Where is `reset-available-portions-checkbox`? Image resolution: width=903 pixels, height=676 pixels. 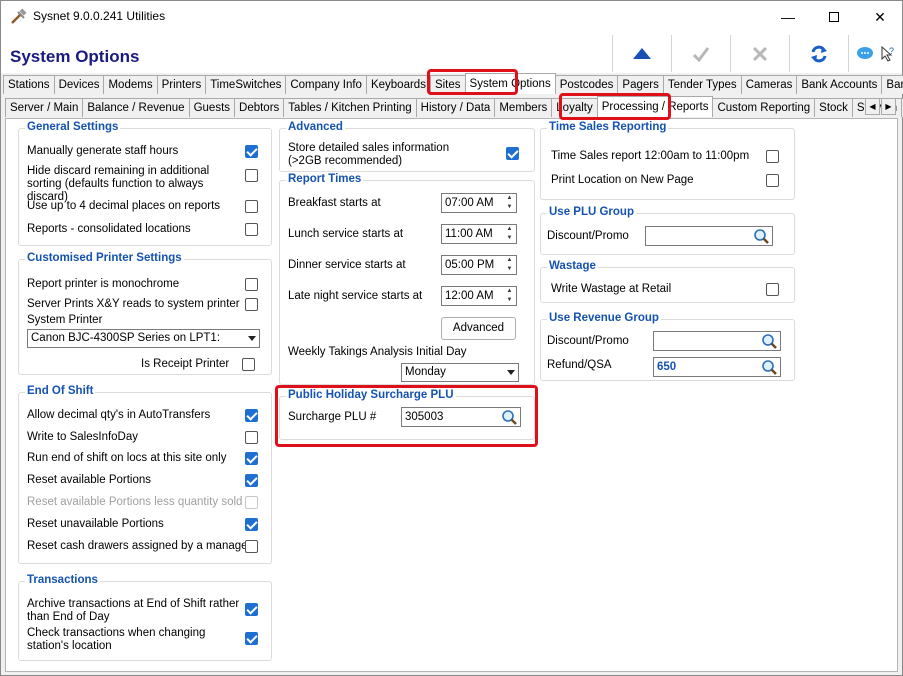
reset-available-portions-checkbox is located at coordinates (251, 480).